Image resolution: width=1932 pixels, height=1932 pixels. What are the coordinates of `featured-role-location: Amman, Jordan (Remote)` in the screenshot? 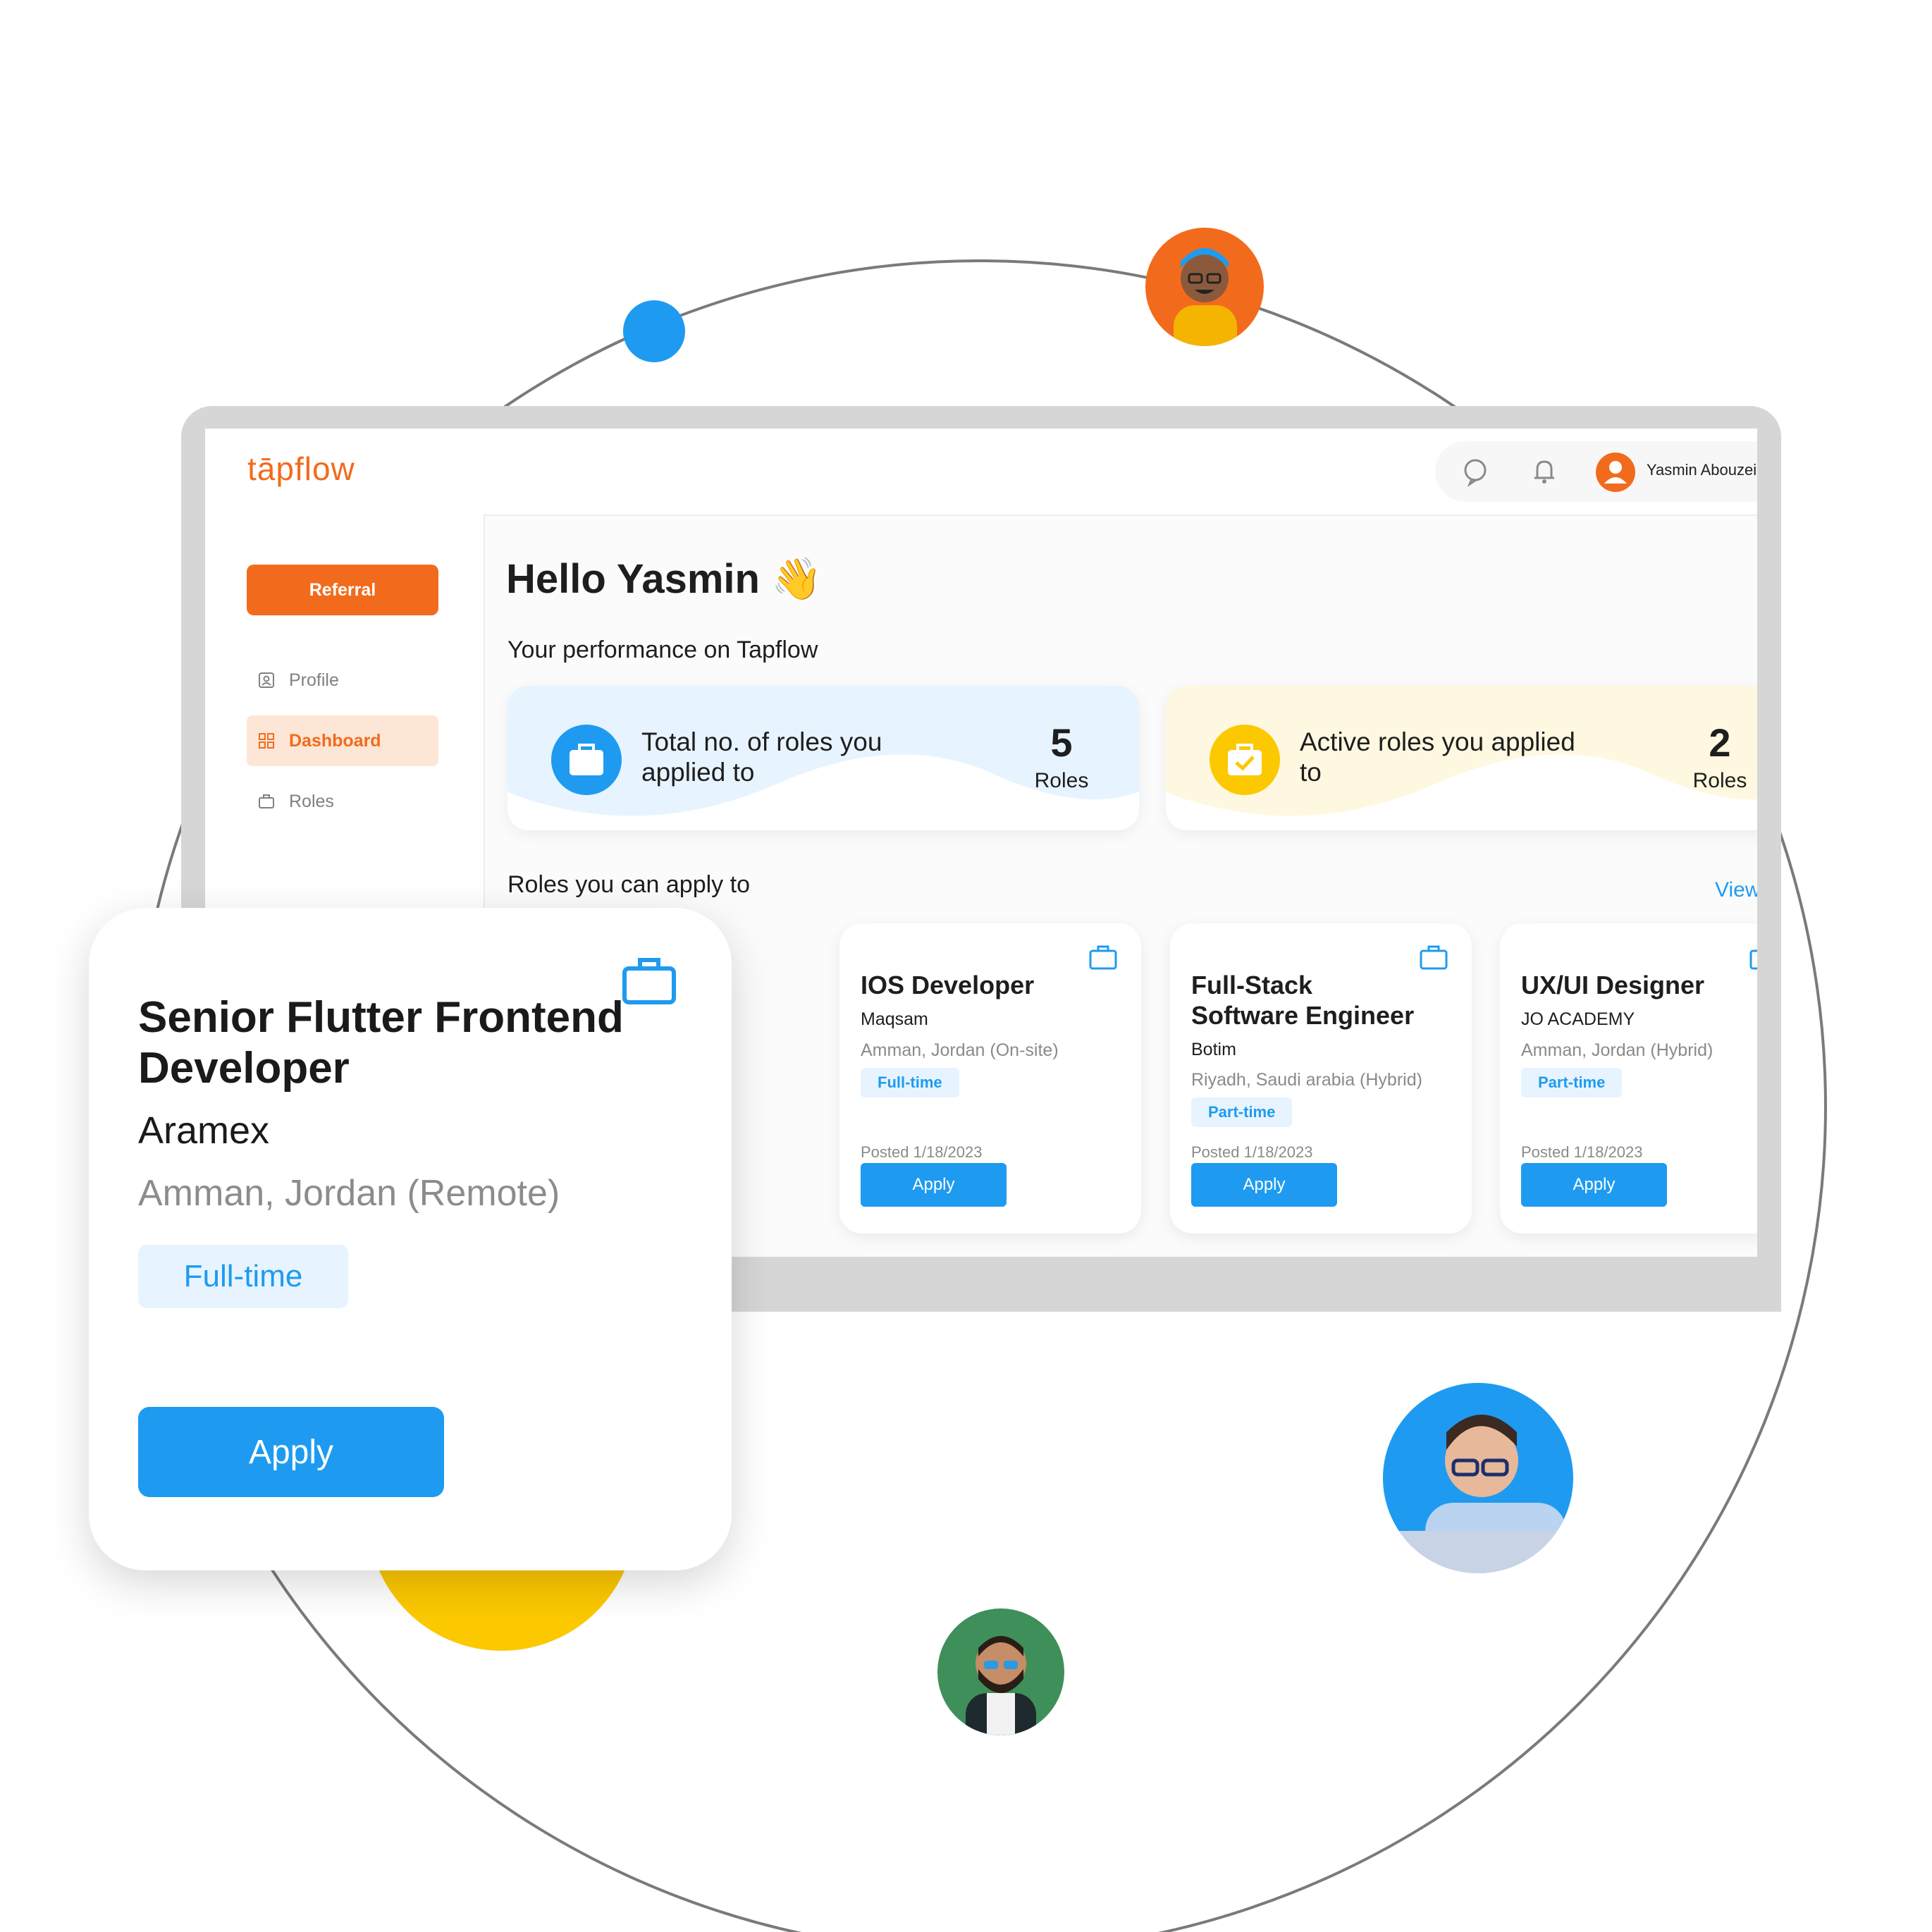 It's located at (349, 1193).